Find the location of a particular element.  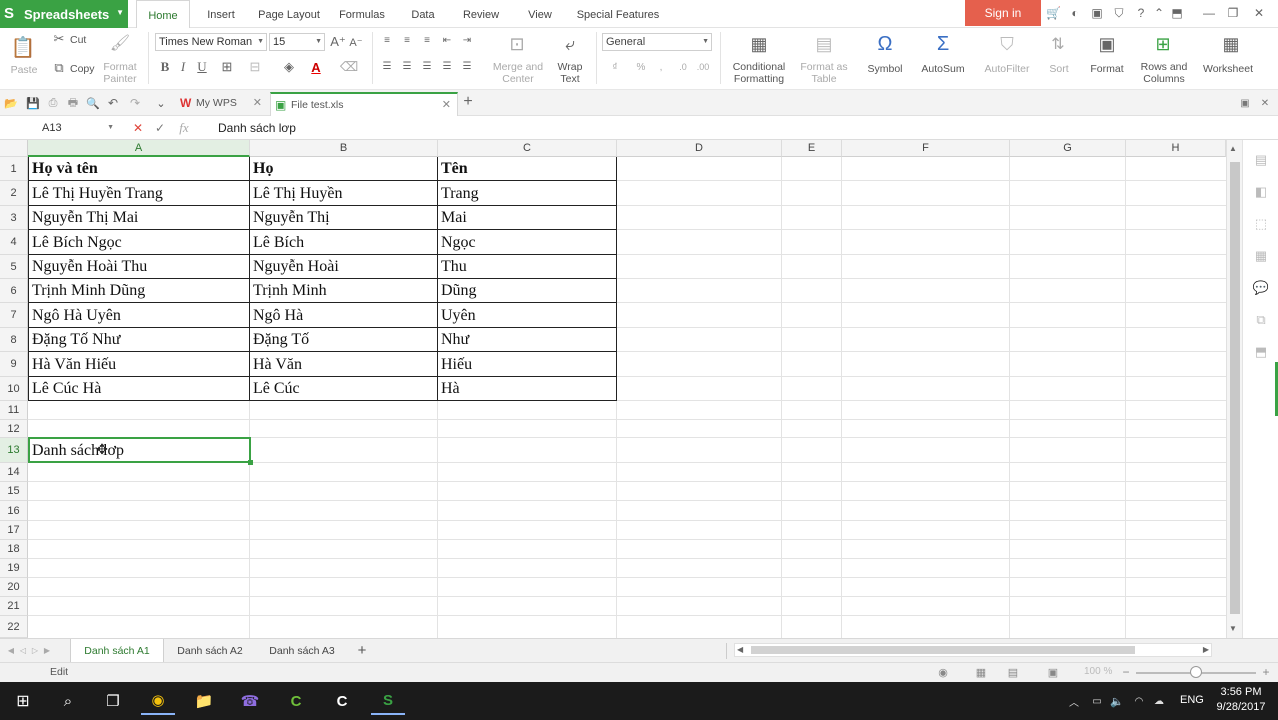

row-header: 7 is located at coordinates (14, 315).